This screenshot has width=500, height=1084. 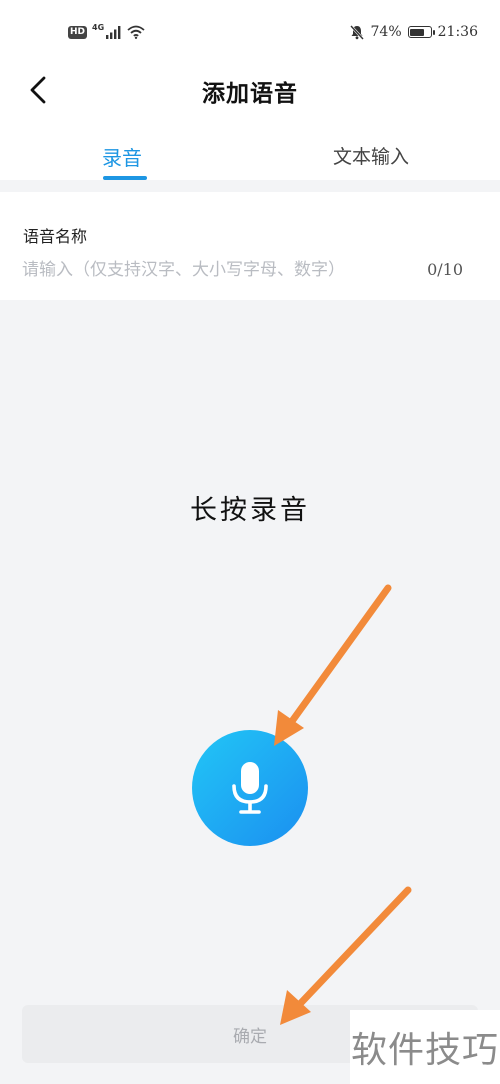 What do you see at coordinates (425, 1047) in the screenshot?
I see `watermark: 软件技巧` at bounding box center [425, 1047].